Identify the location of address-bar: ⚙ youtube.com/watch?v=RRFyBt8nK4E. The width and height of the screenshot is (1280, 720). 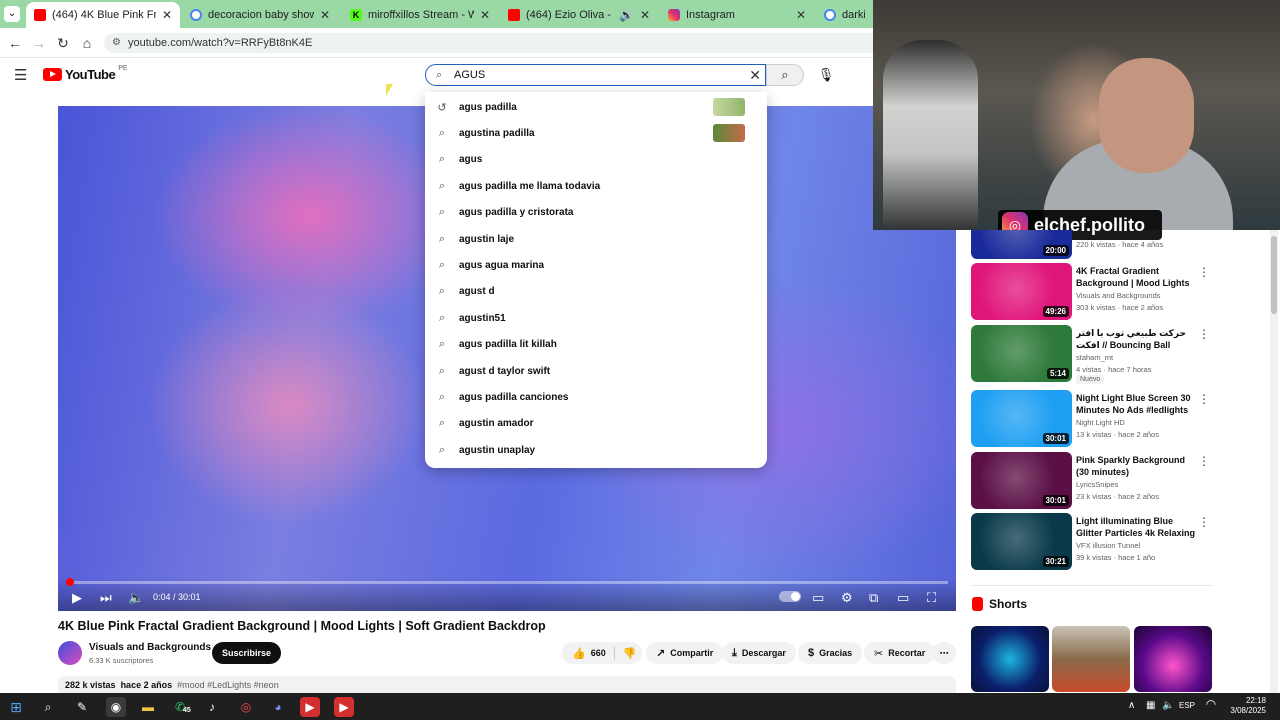
(488, 43).